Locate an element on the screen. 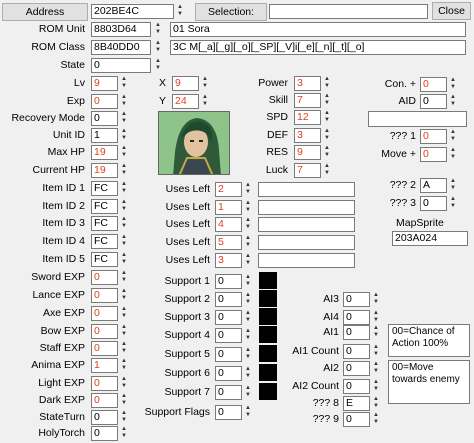  lance-exp-field: 0 is located at coordinates (104, 295).